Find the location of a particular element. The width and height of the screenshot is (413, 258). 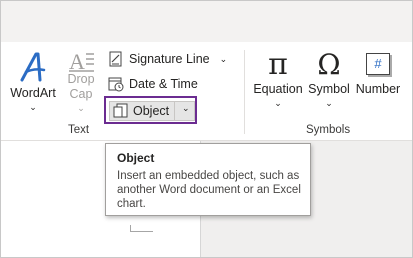

number-label: Number is located at coordinates (378, 89).